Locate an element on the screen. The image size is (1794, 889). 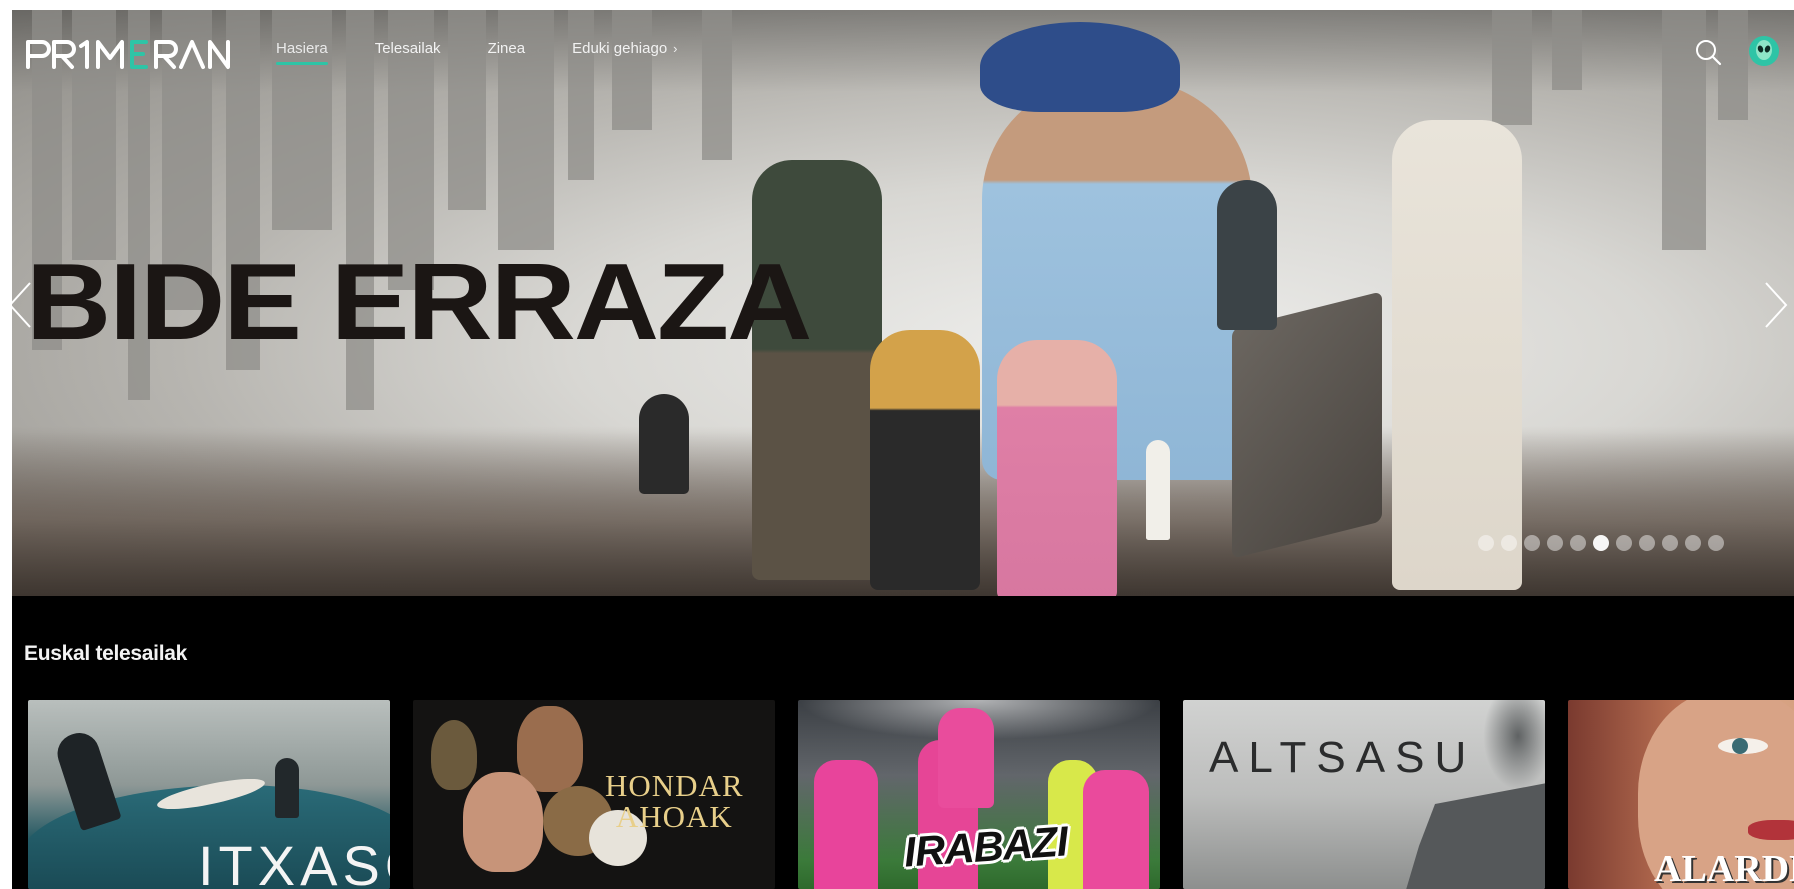
hero-prev-button is located at coordinates (23, 305).